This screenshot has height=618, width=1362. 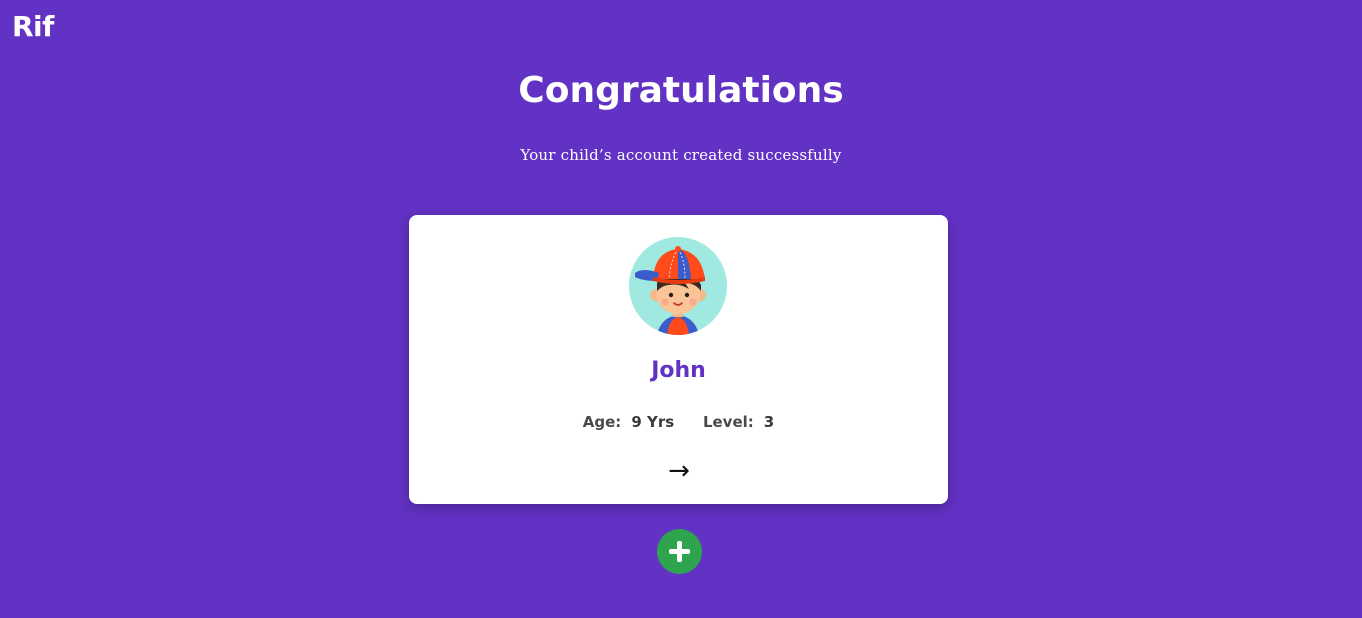 What do you see at coordinates (628, 422) in the screenshot?
I see `age-group: Age: 9 Yrs` at bounding box center [628, 422].